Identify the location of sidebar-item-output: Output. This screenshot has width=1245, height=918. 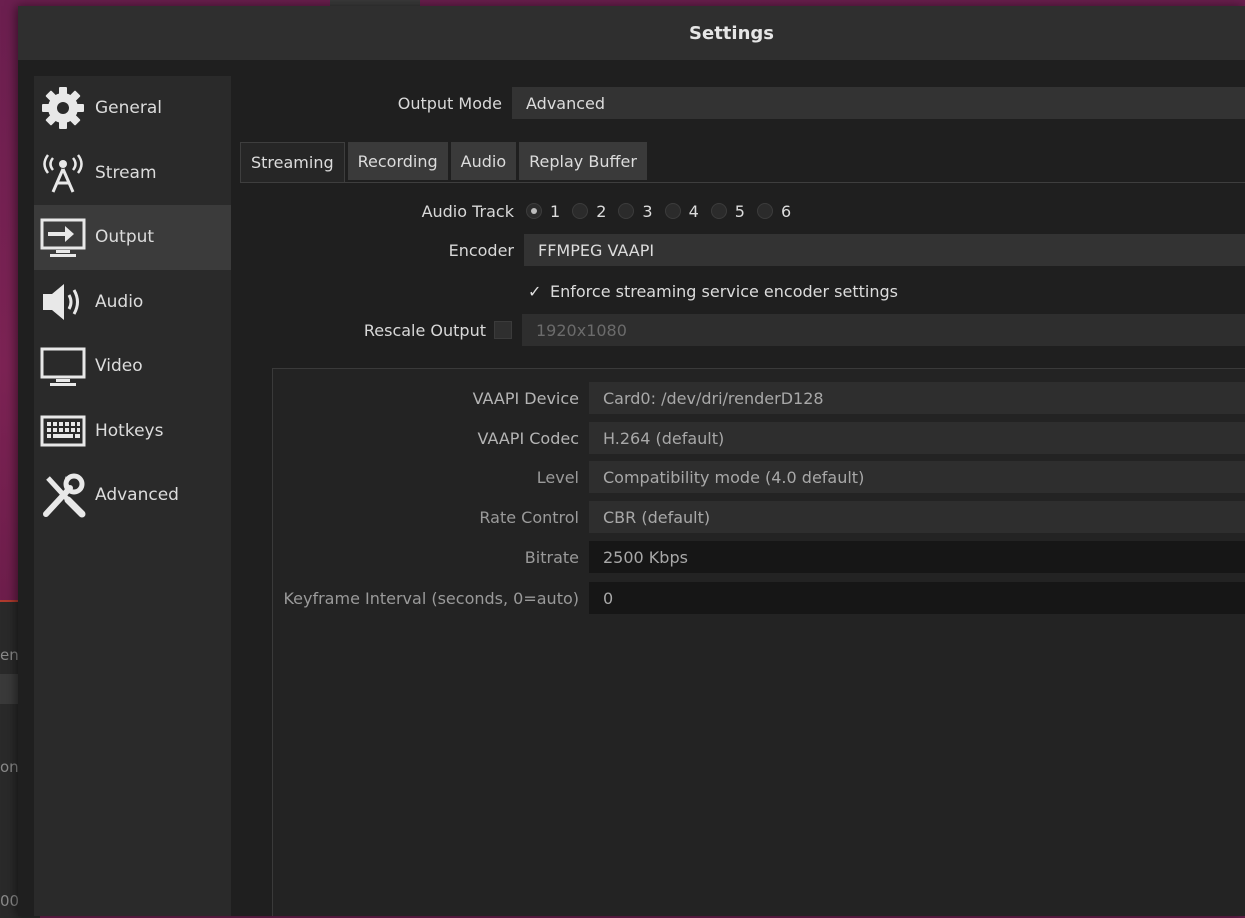
(132, 237).